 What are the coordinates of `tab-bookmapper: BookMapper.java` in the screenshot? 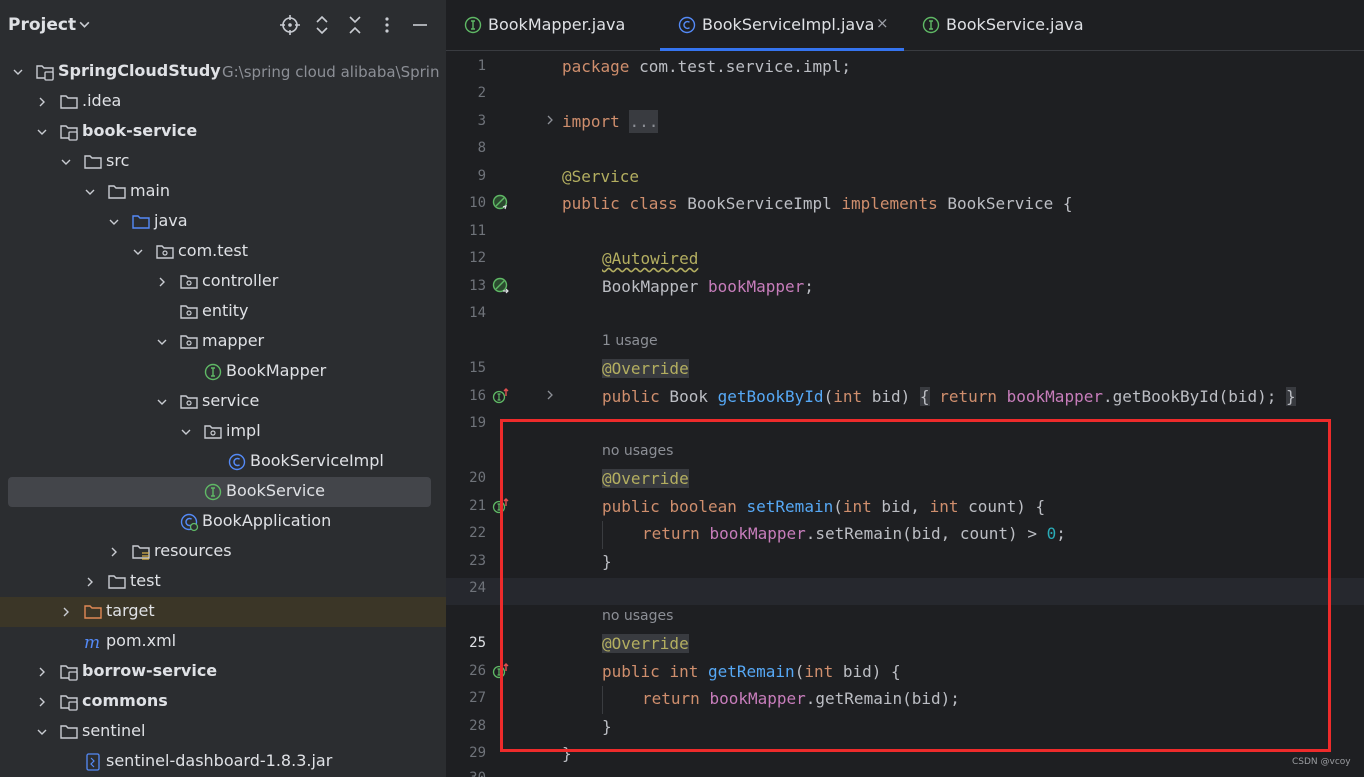 It's located at (550, 25).